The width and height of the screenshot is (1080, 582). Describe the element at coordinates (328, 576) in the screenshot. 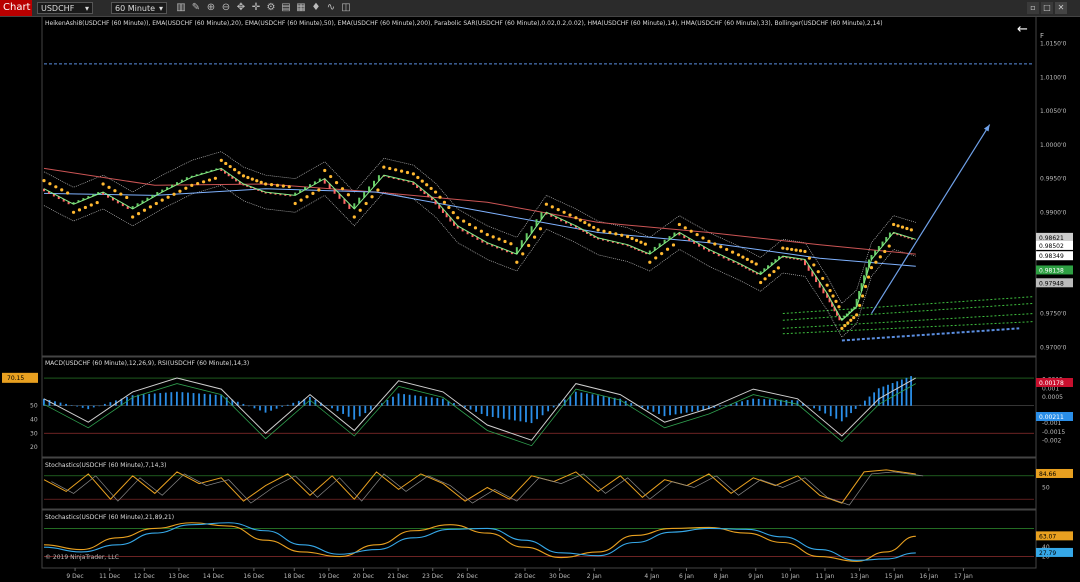

I see `x-axis-label: 19 Dec` at that location.